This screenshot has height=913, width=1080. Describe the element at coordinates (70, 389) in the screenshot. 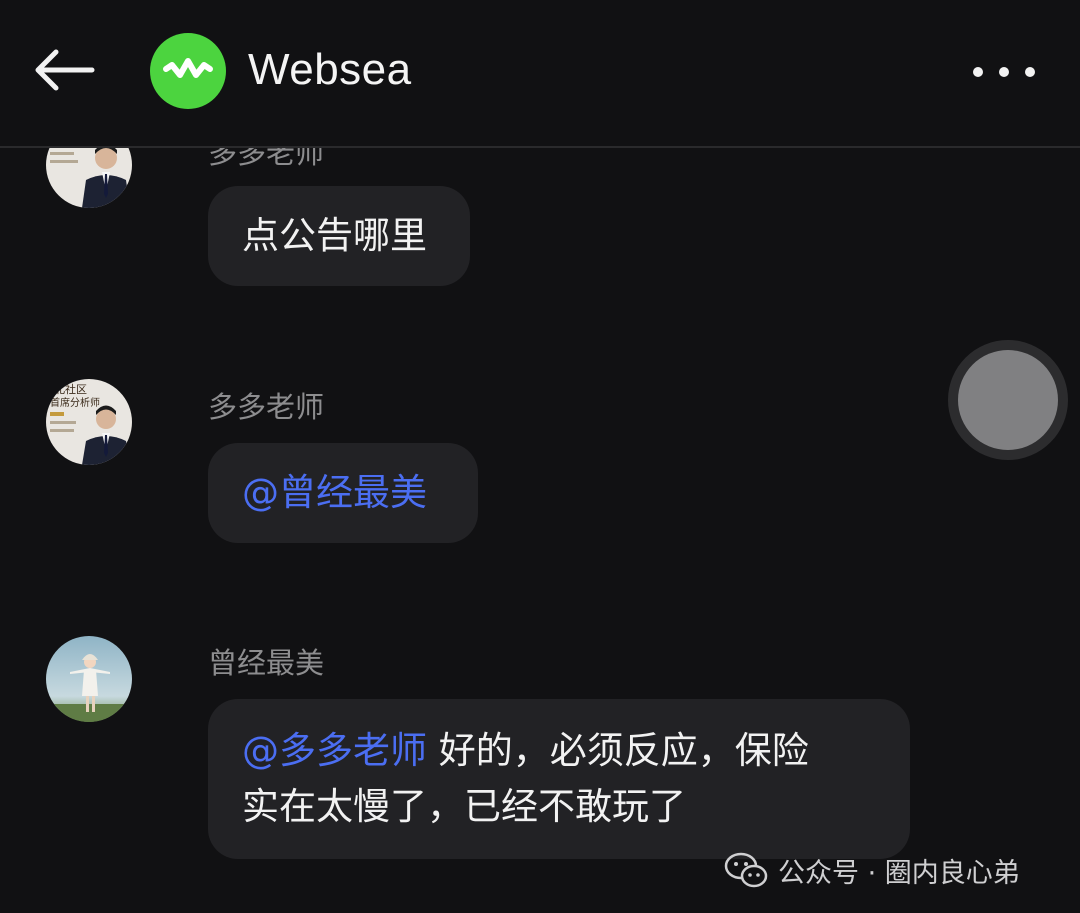

I see `svg-text: 北社区` at that location.